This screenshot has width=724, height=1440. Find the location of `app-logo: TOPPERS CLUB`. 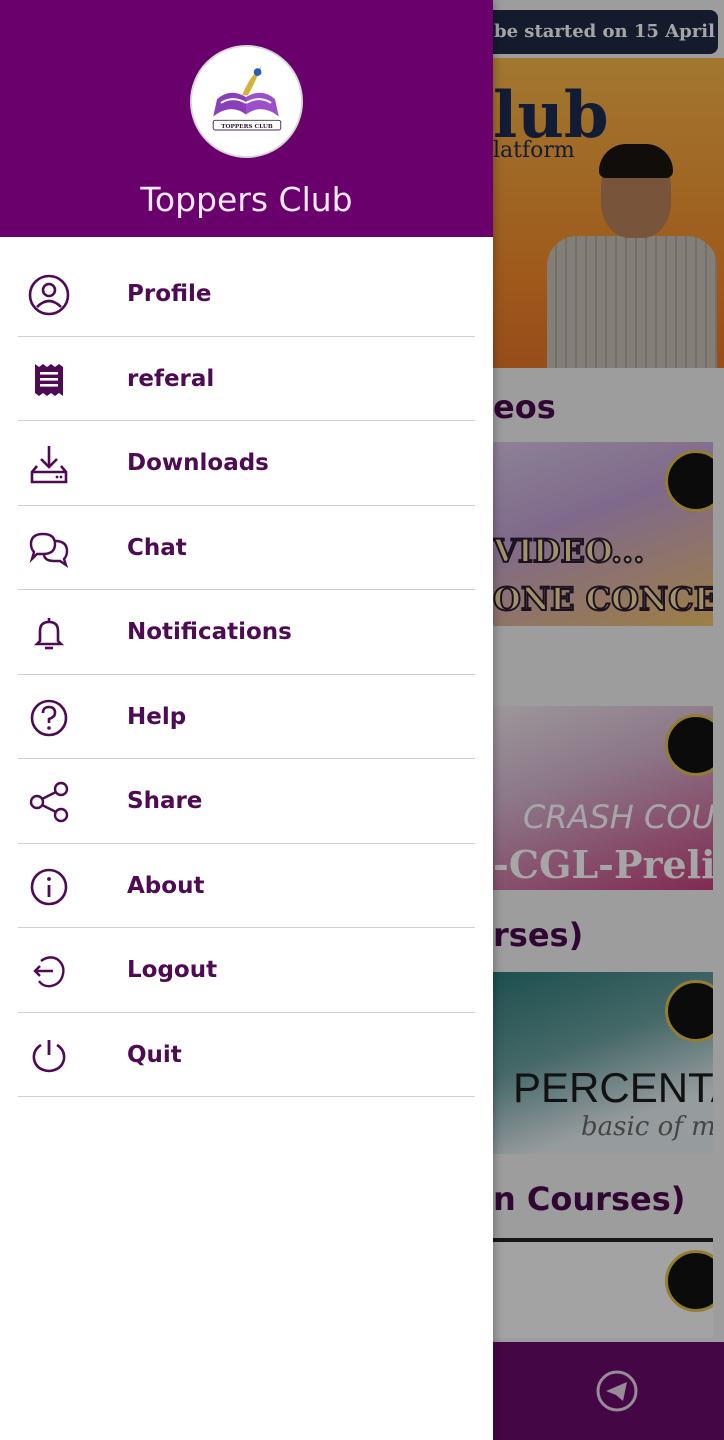

app-logo: TOPPERS CLUB is located at coordinates (246, 101).